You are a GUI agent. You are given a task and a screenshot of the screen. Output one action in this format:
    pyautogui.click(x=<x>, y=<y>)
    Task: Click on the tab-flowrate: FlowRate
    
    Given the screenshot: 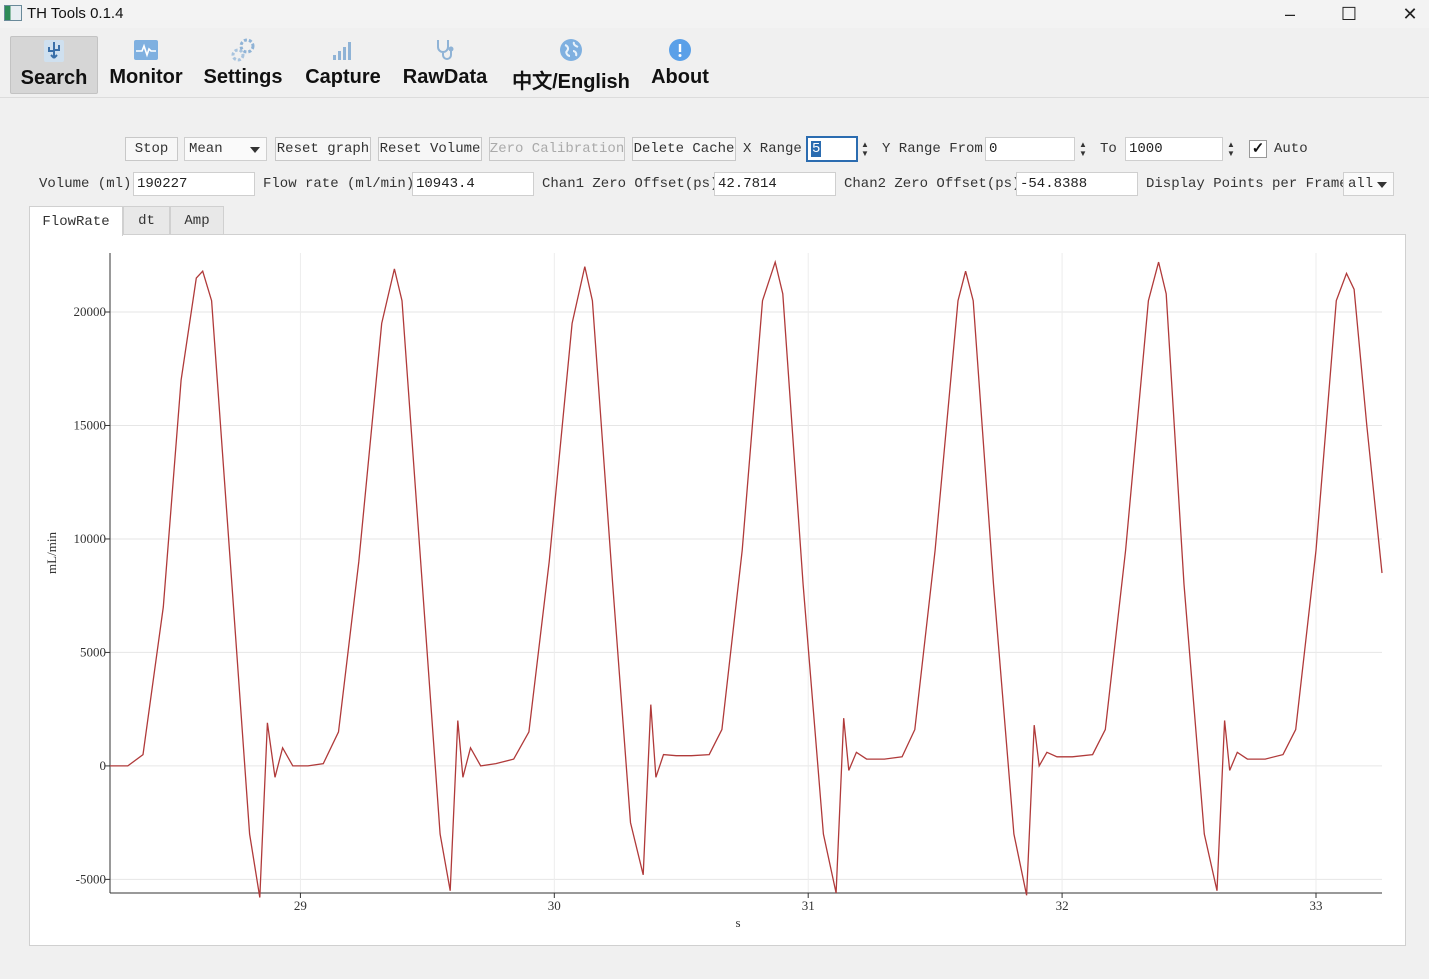 What is the action you would take?
    pyautogui.click(x=76, y=221)
    